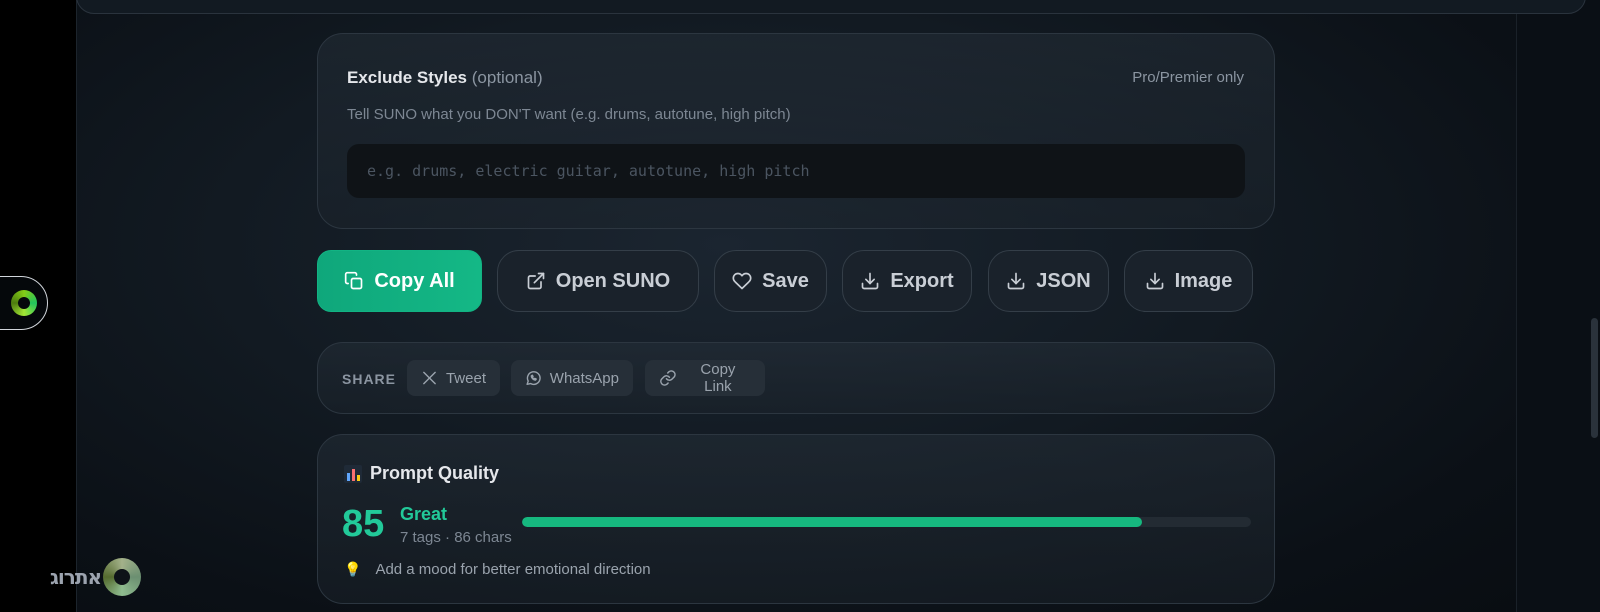  Describe the element at coordinates (1558, 306) in the screenshot. I see `right-gutter` at that location.